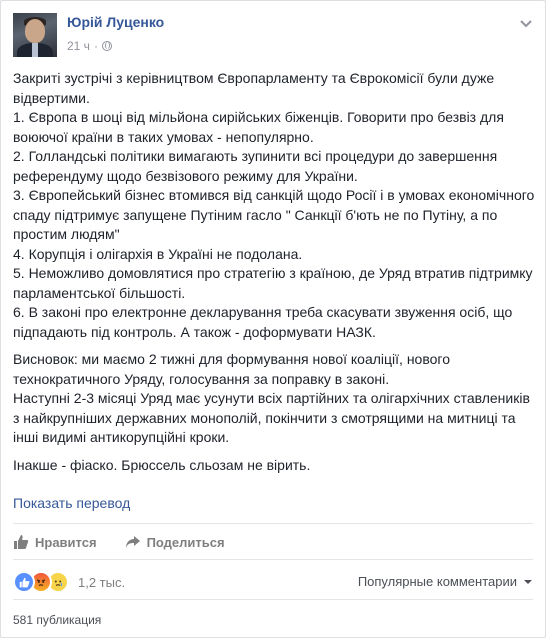 This screenshot has width=546, height=638. Describe the element at coordinates (24, 582) in the screenshot. I see `like-reaction-icon` at that location.